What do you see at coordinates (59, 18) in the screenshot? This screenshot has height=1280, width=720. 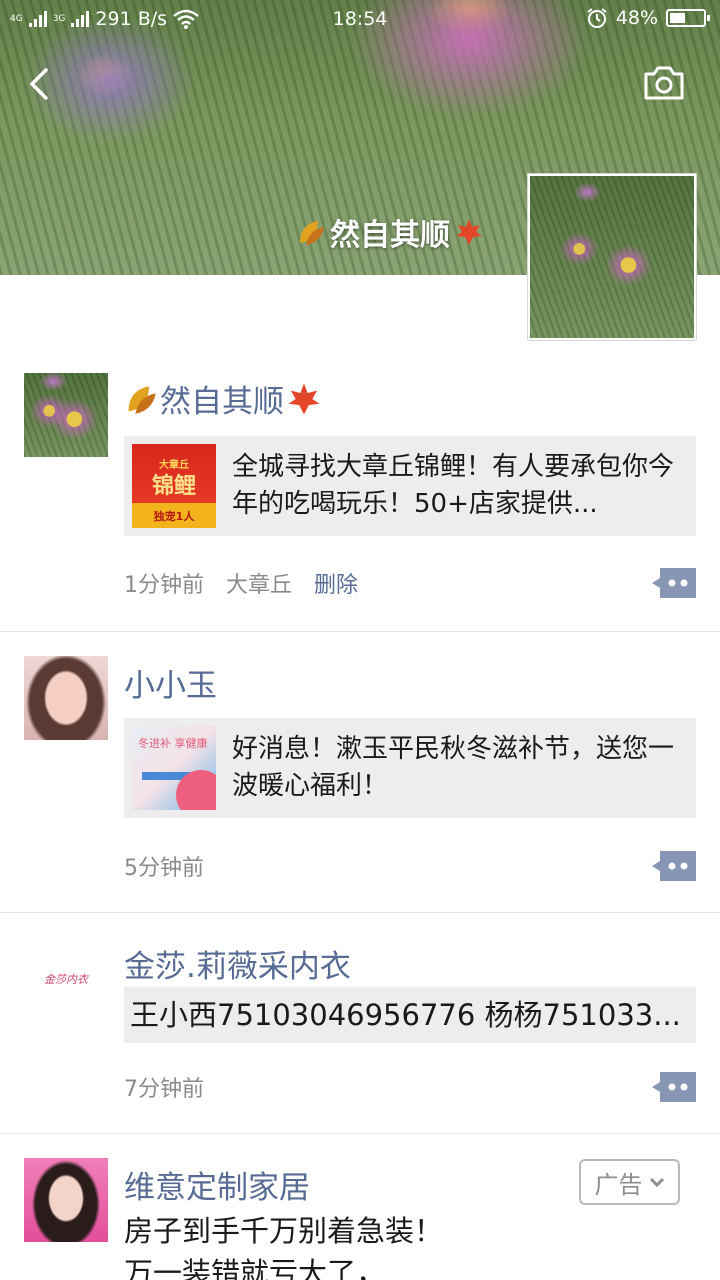 I see `network-type-2: 3G` at bounding box center [59, 18].